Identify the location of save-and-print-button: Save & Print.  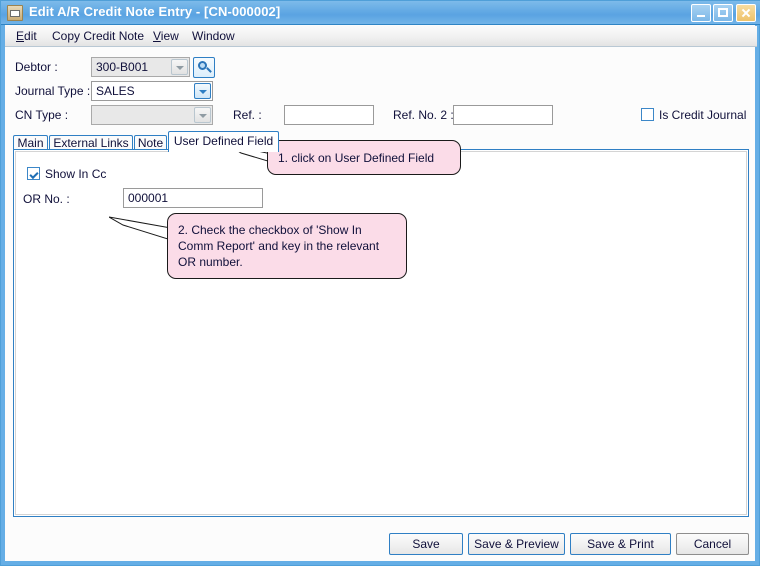
(620, 544).